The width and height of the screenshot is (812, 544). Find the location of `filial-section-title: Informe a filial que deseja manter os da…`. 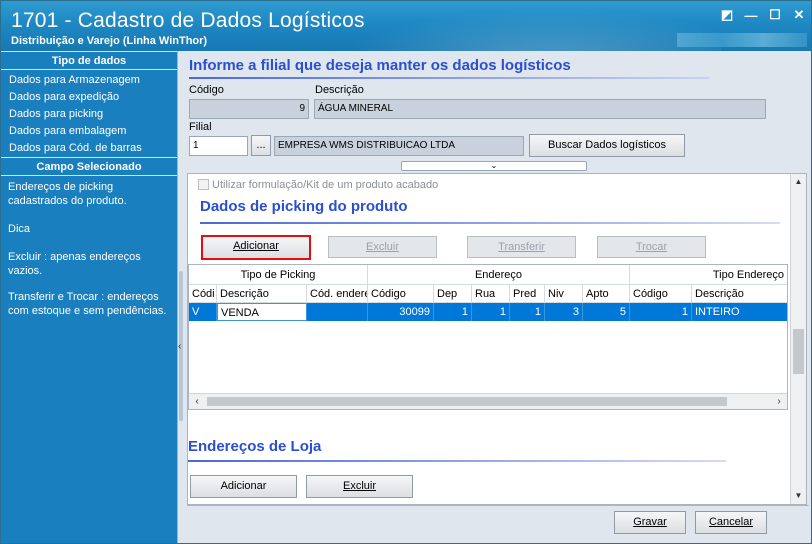

filial-section-title: Informe a filial que deseja manter os da… is located at coordinates (380, 65).